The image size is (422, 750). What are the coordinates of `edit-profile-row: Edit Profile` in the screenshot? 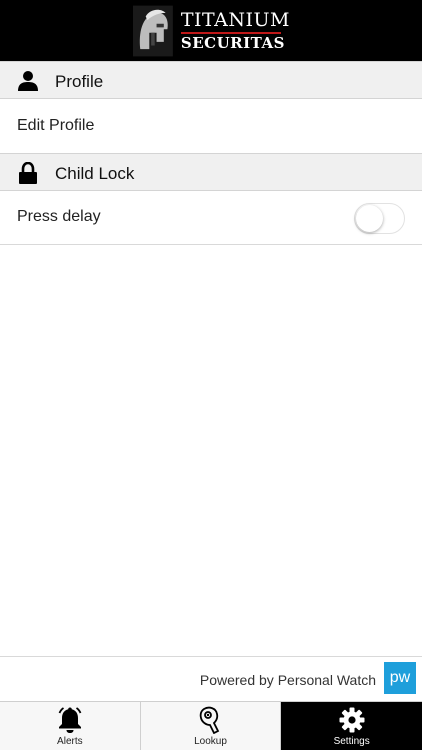 It's located at (211, 127).